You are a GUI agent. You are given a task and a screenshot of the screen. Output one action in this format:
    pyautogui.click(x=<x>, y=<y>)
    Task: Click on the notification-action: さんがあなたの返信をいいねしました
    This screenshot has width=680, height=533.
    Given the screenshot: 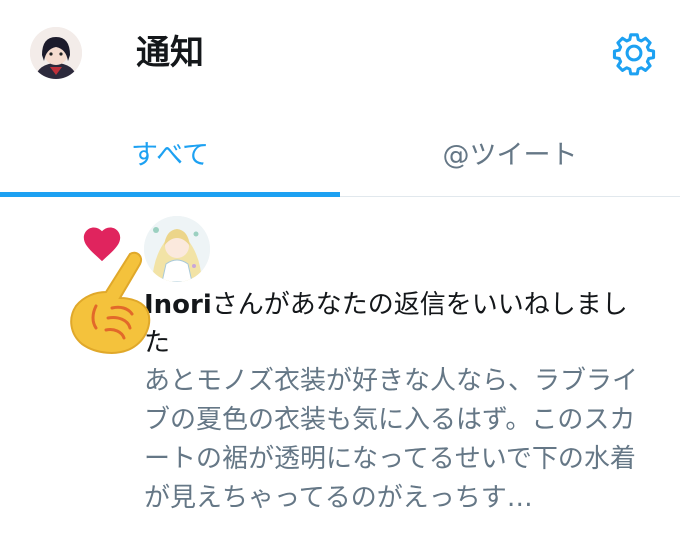 What is the action you would take?
    pyautogui.click(x=386, y=324)
    